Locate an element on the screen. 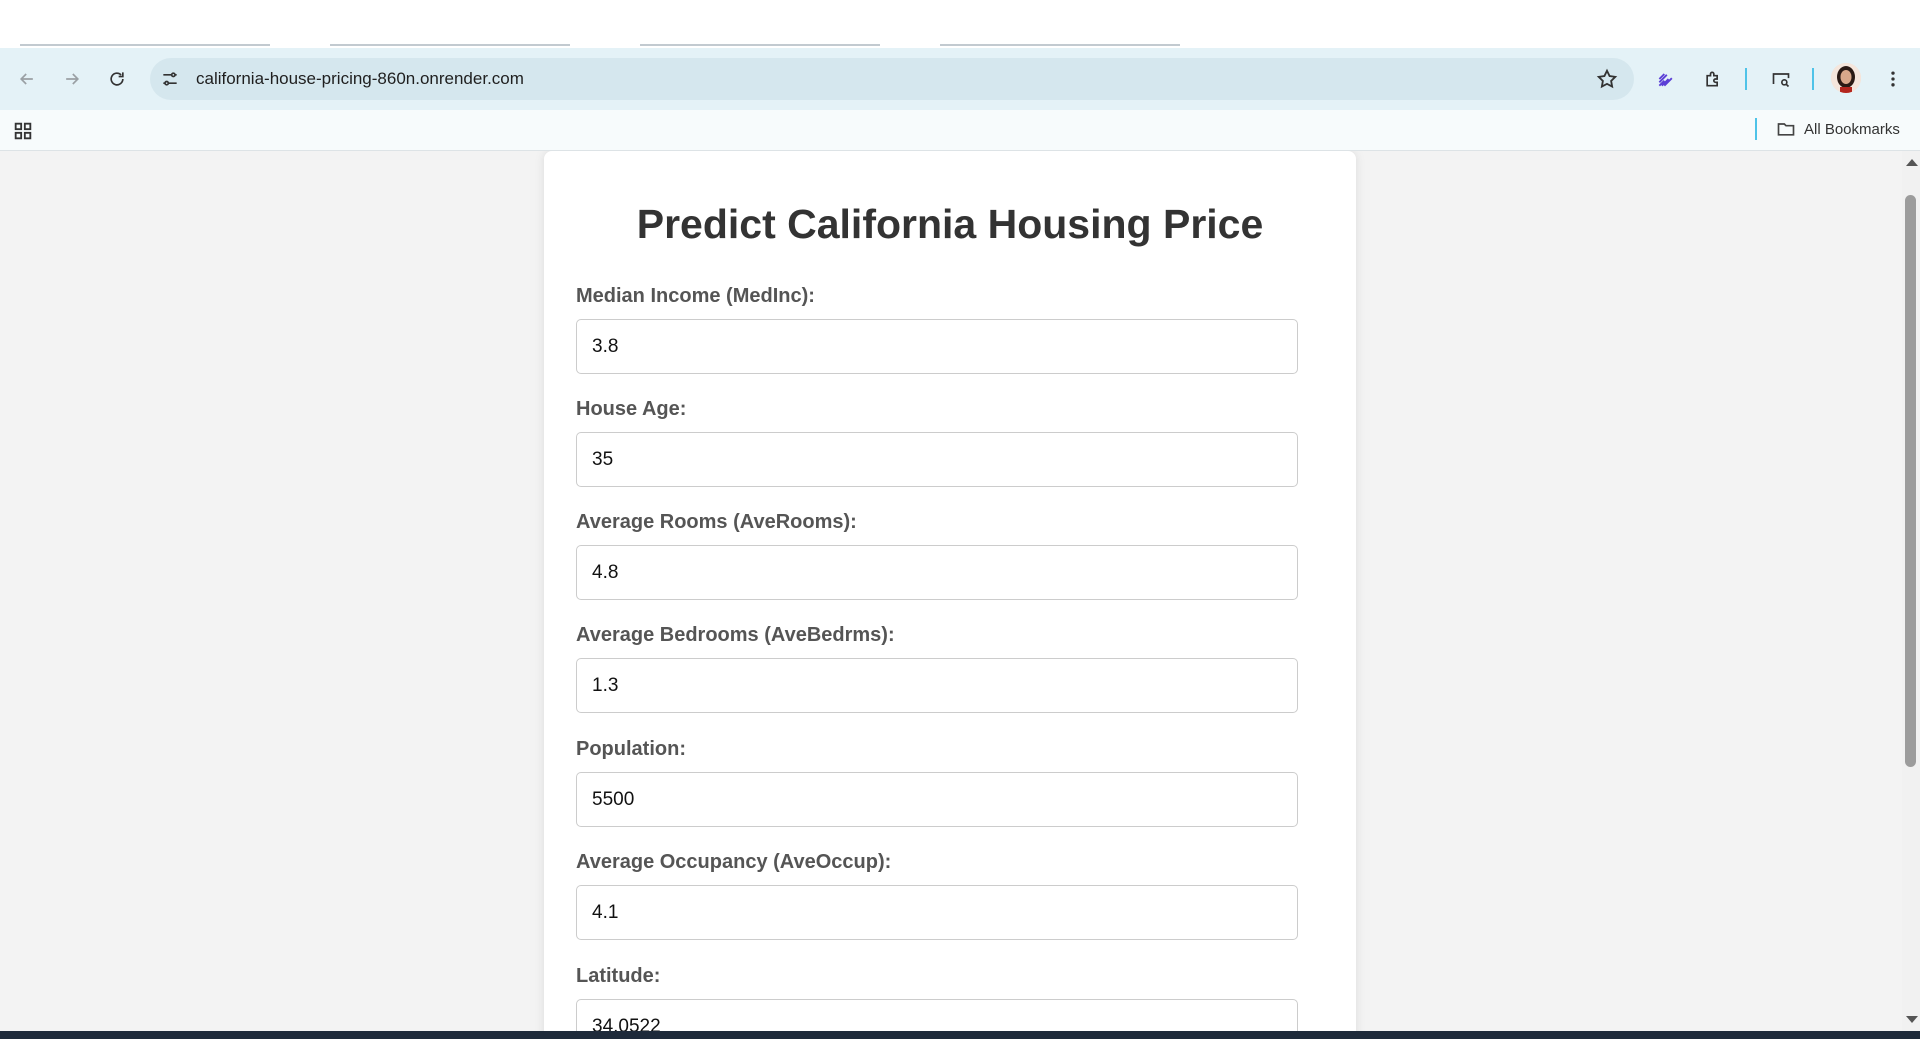  forward-button is located at coordinates (72, 79).